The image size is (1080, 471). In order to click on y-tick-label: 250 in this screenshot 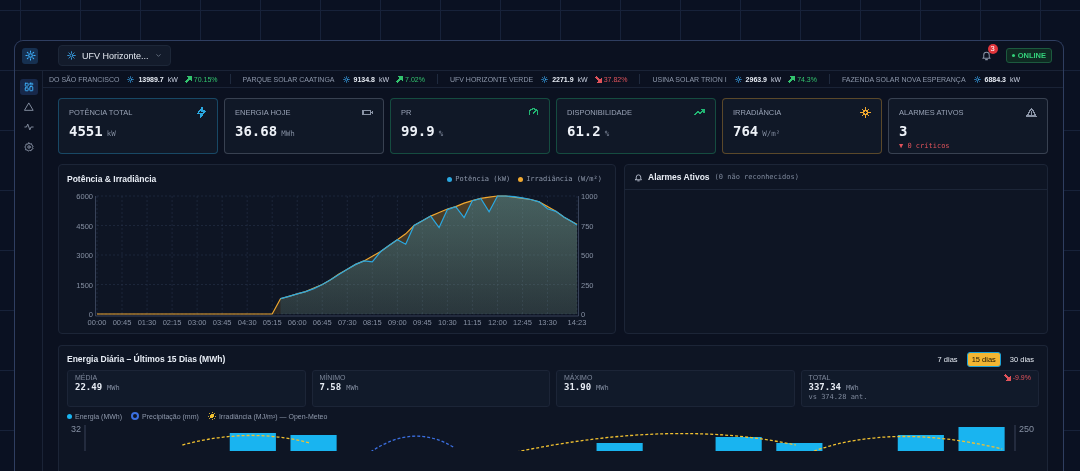, I will do `click(1027, 429)`.